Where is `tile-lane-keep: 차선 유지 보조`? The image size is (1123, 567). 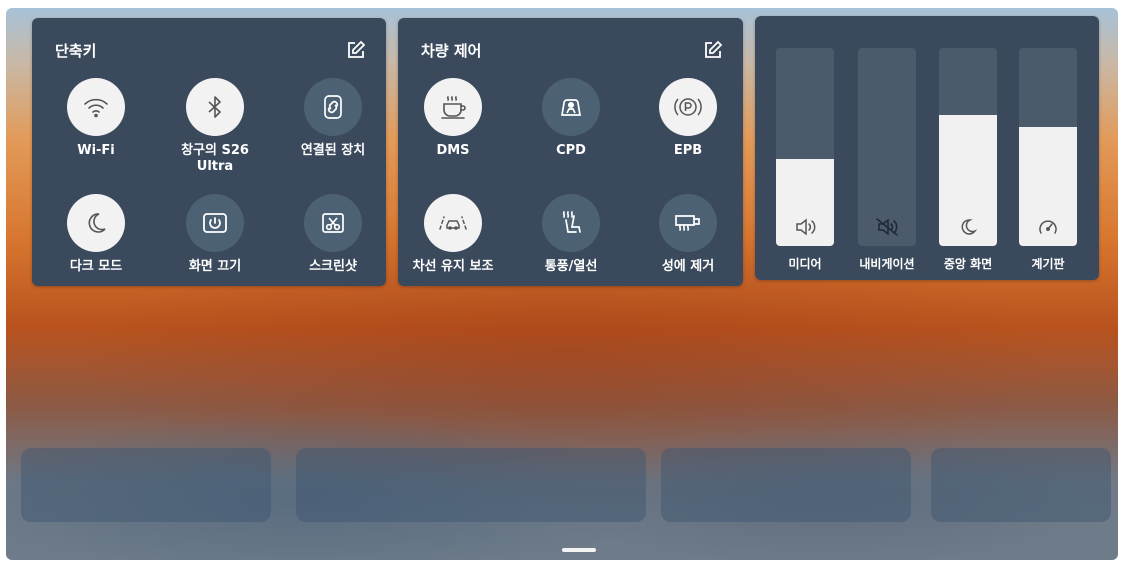 tile-lane-keep: 차선 유지 보조 is located at coordinates (453, 234).